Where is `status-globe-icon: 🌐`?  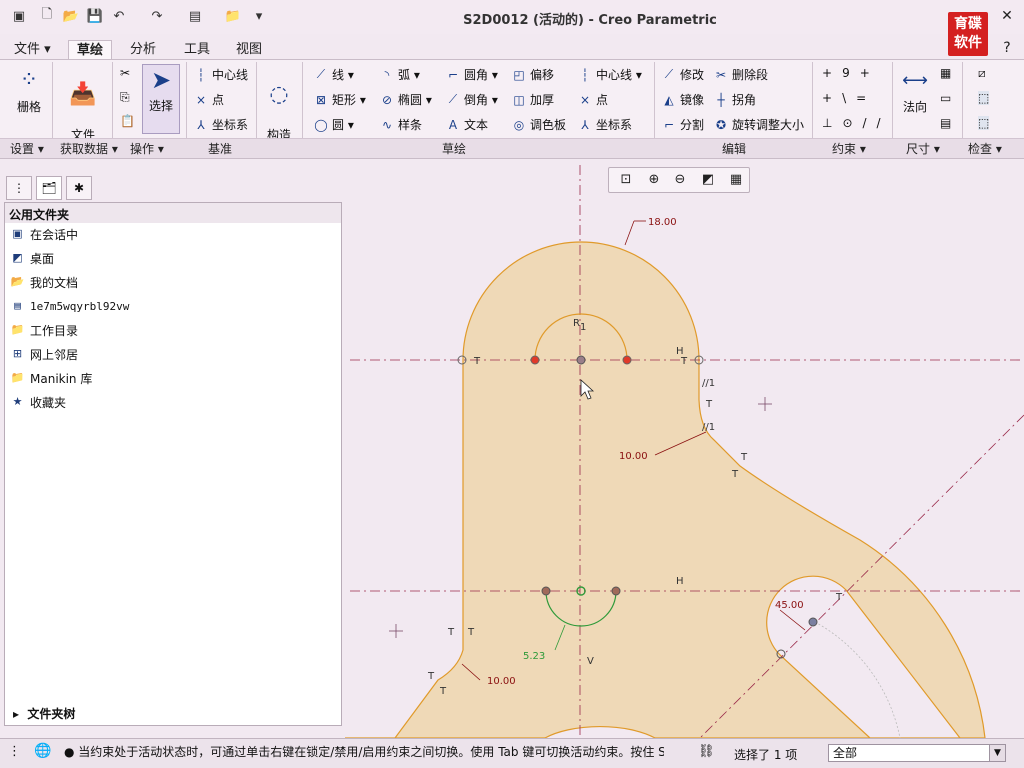 status-globe-icon: 🌐 is located at coordinates (42, 751).